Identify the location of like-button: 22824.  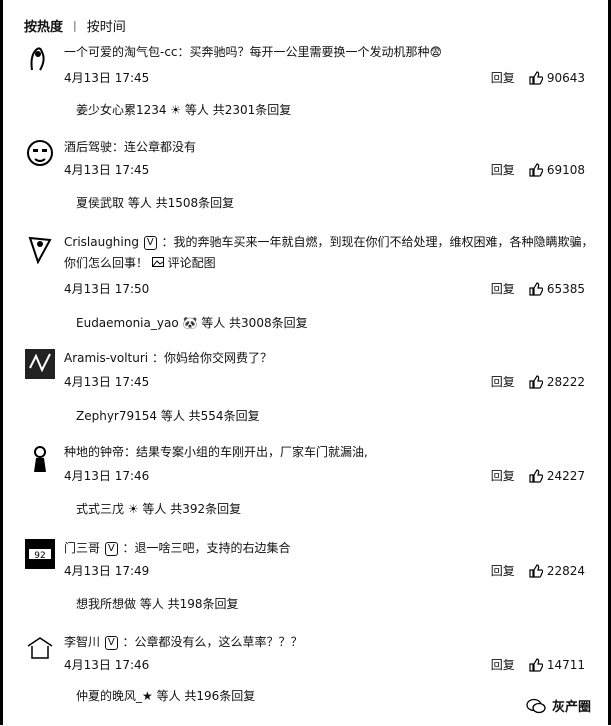
(557, 571).